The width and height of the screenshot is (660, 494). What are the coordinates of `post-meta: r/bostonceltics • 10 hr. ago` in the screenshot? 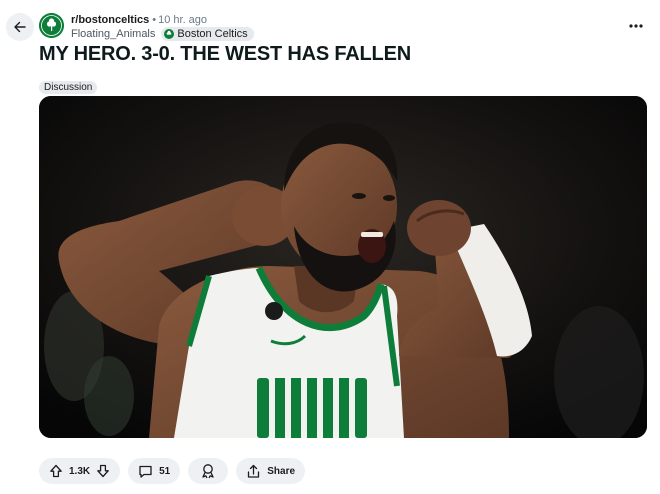 It's located at (139, 20).